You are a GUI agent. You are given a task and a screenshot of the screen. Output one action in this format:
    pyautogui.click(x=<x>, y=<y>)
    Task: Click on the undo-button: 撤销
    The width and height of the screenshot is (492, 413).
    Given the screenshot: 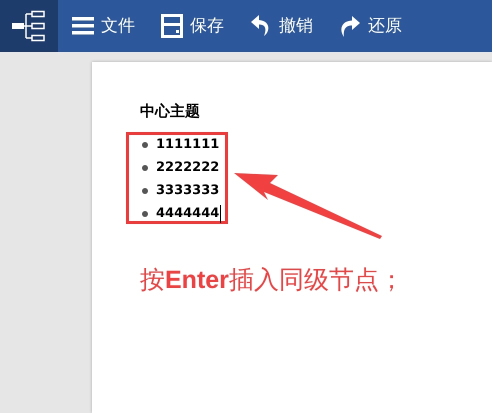 What is the action you would take?
    pyautogui.click(x=281, y=26)
    